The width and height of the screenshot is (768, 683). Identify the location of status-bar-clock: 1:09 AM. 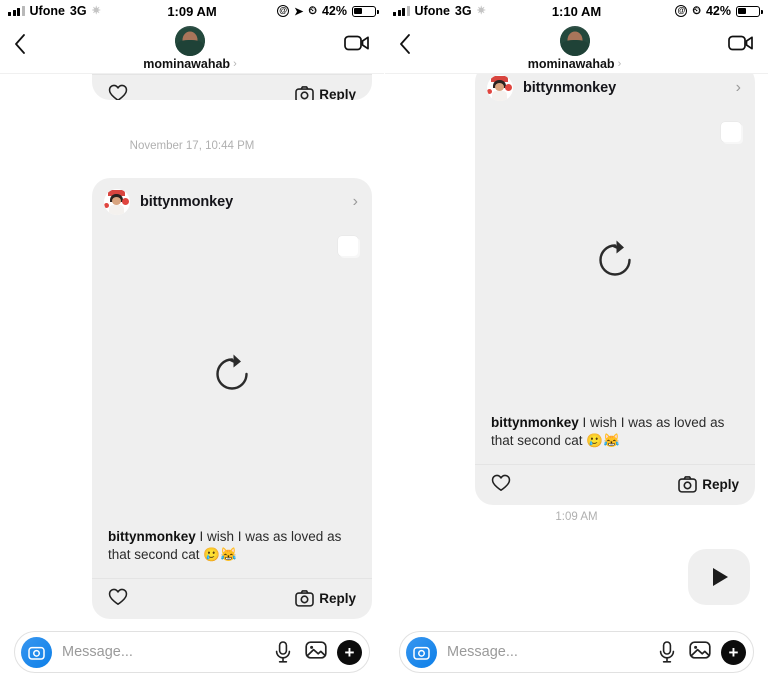
(192, 11).